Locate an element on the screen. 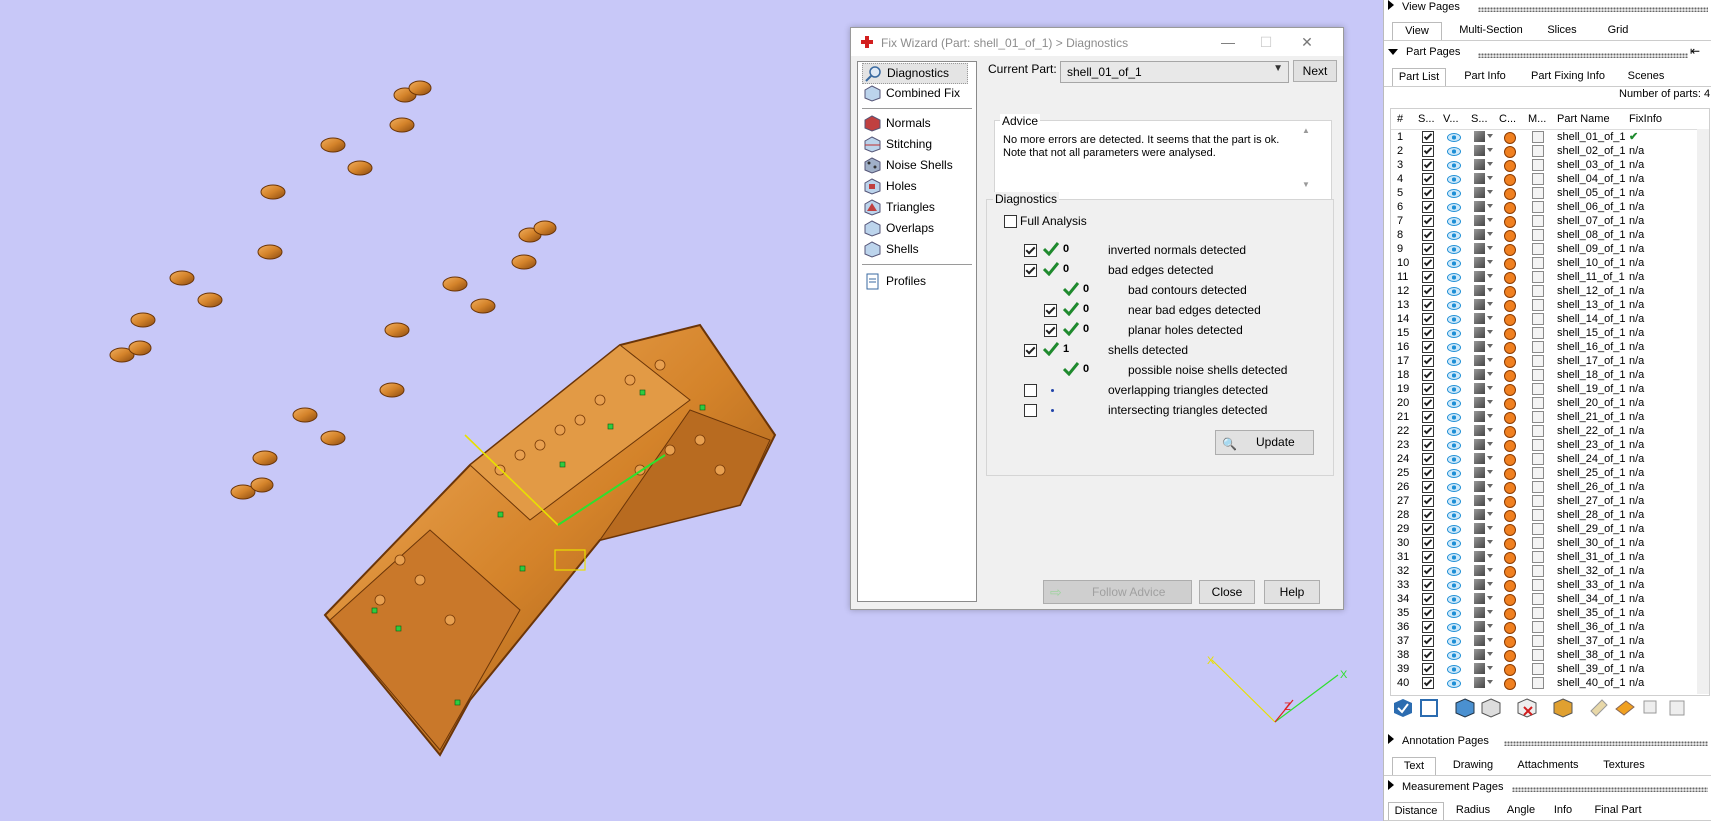 The image size is (1711, 821). table-row: 22 shell_22_of_1 n/a is located at coordinates (1550, 431).